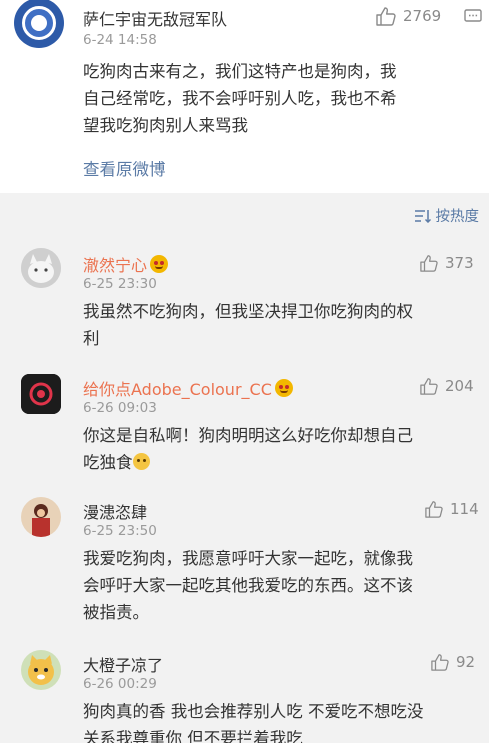  I want to click on commenter-name: 给你点Adobe_Colour_CC, so click(188, 388).